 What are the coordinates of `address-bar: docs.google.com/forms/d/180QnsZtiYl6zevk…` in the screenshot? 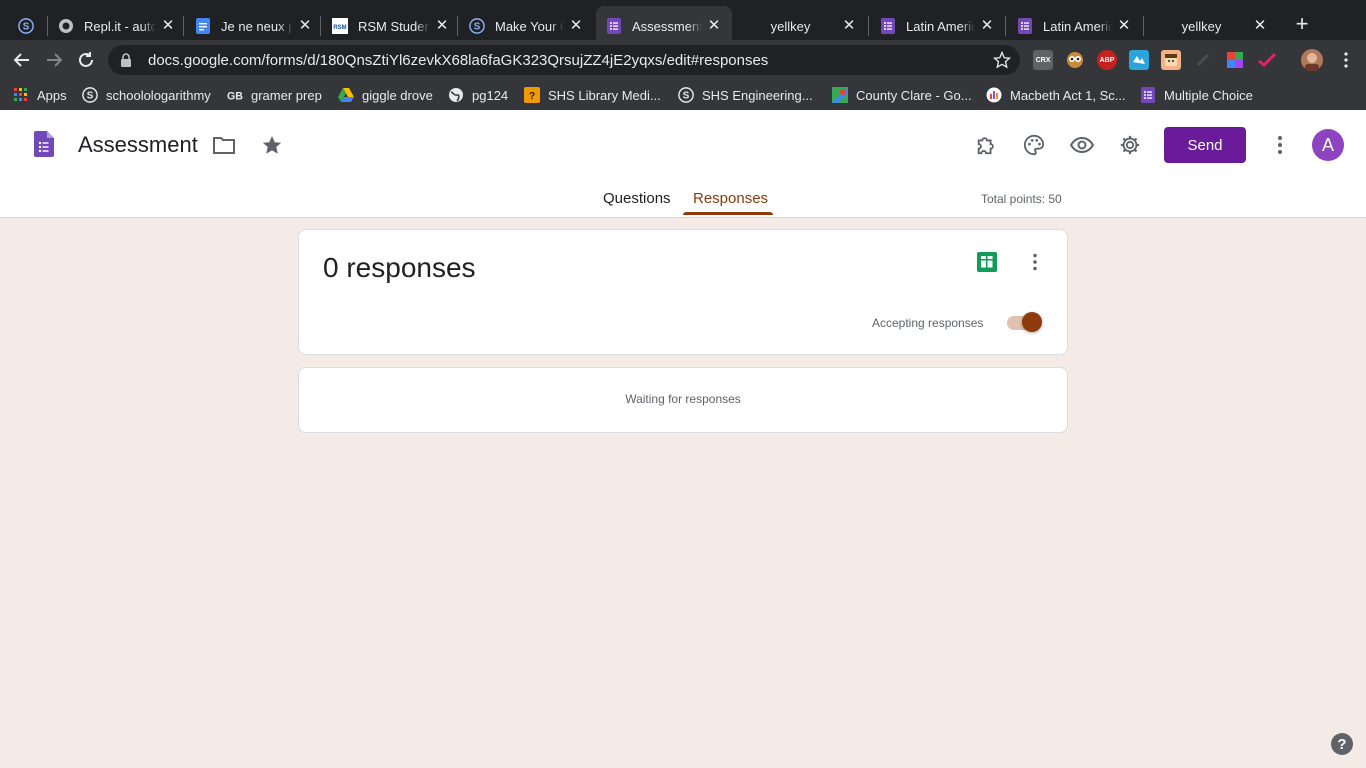 It's located at (564, 60).